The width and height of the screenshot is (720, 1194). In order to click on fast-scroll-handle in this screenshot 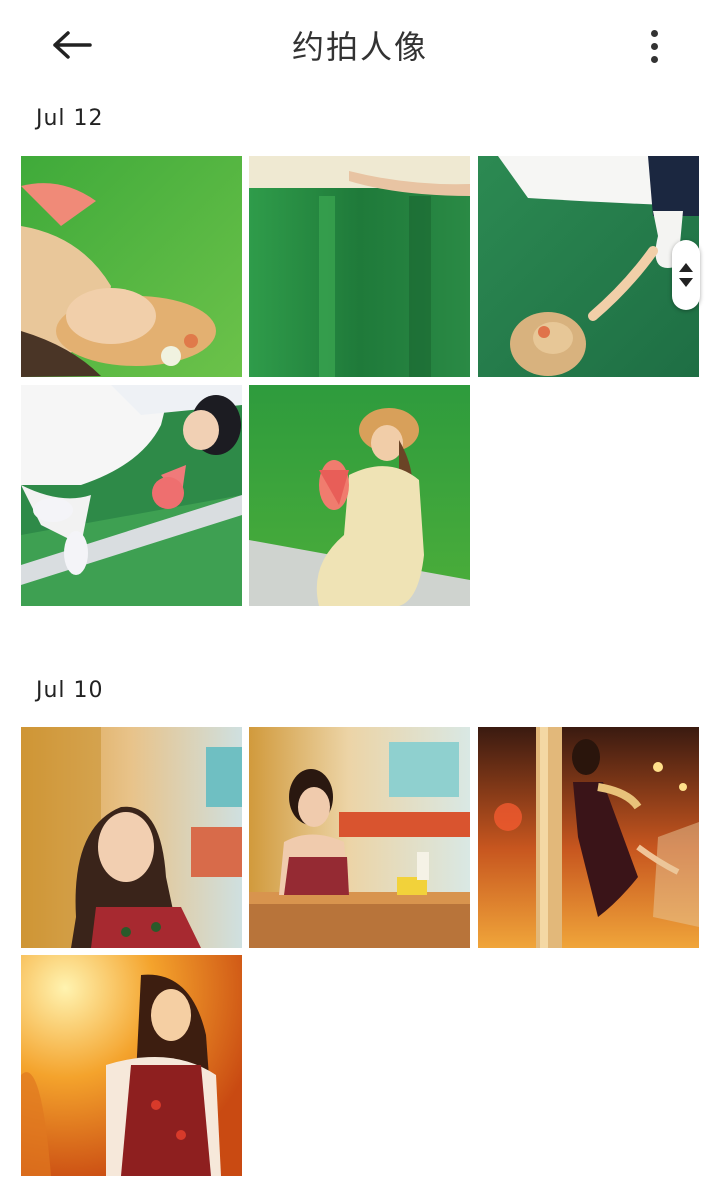, I will do `click(686, 275)`.